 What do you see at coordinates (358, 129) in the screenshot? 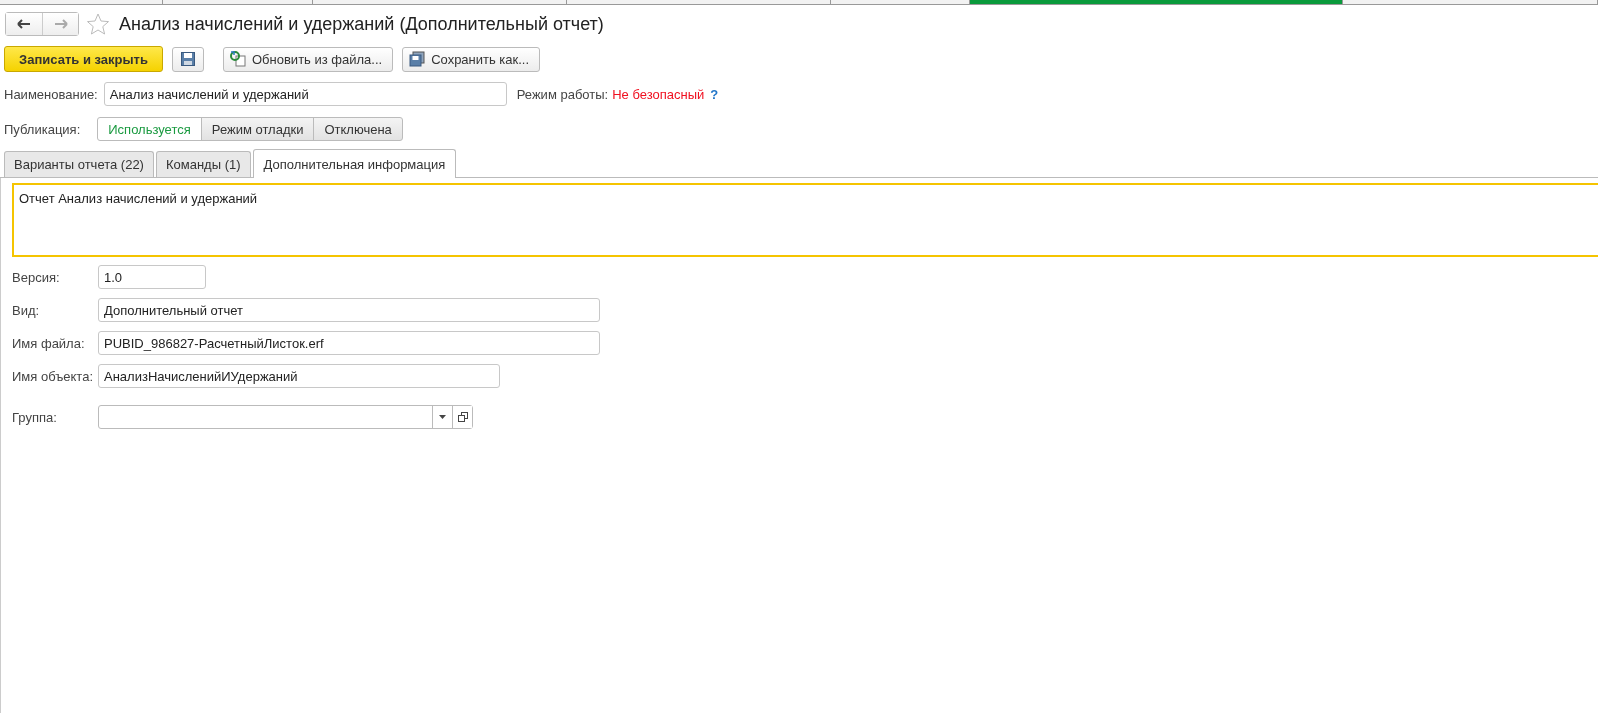
I see `publication-option: Отключена` at bounding box center [358, 129].